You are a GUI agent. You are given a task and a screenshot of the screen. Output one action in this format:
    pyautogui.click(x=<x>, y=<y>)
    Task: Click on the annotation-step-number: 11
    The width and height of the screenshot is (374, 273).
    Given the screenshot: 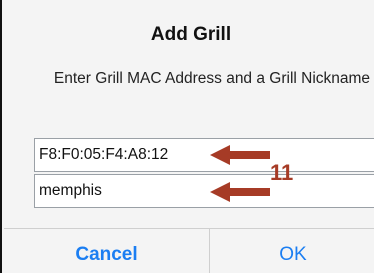 What is the action you would take?
    pyautogui.click(x=282, y=172)
    